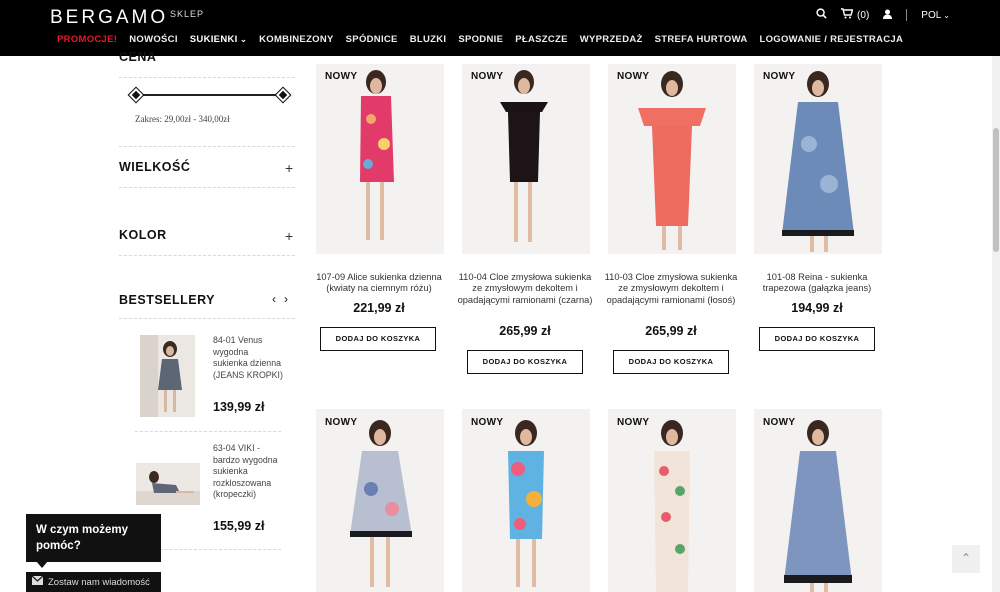 This screenshot has height=592, width=1000. Describe the element at coordinates (153, 39) in the screenshot. I see `nav-item-nowosci: NOWOŚCI` at that location.